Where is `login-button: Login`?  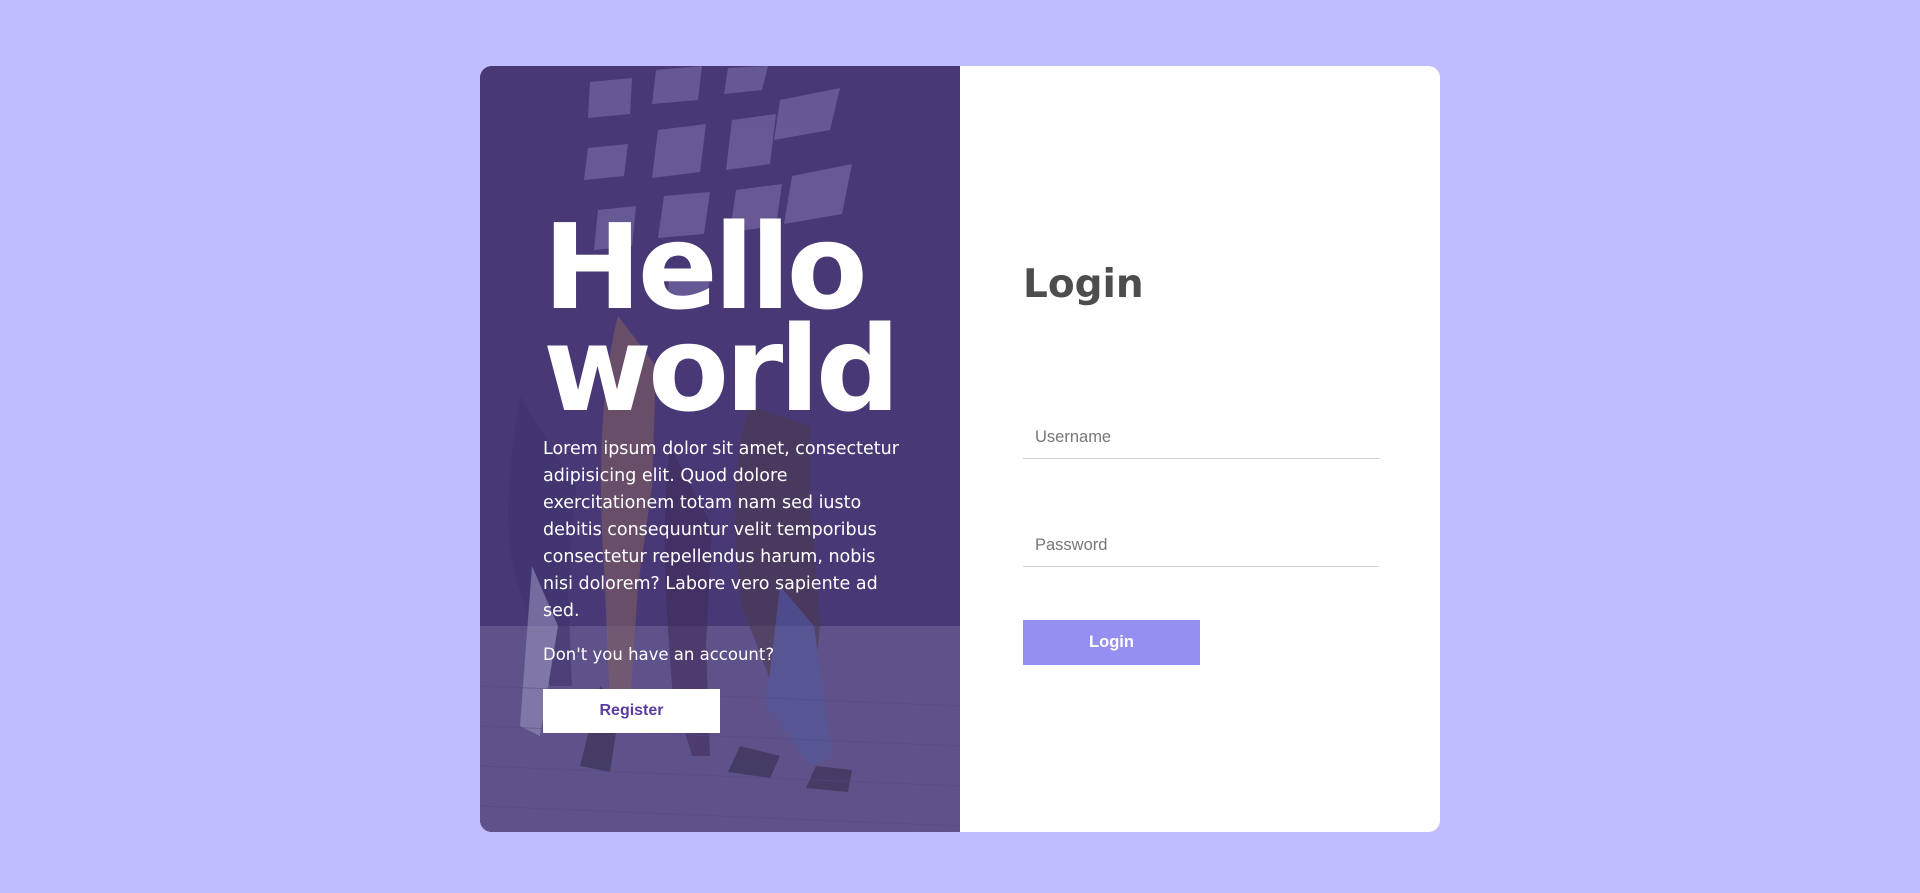 login-button: Login is located at coordinates (1111, 642).